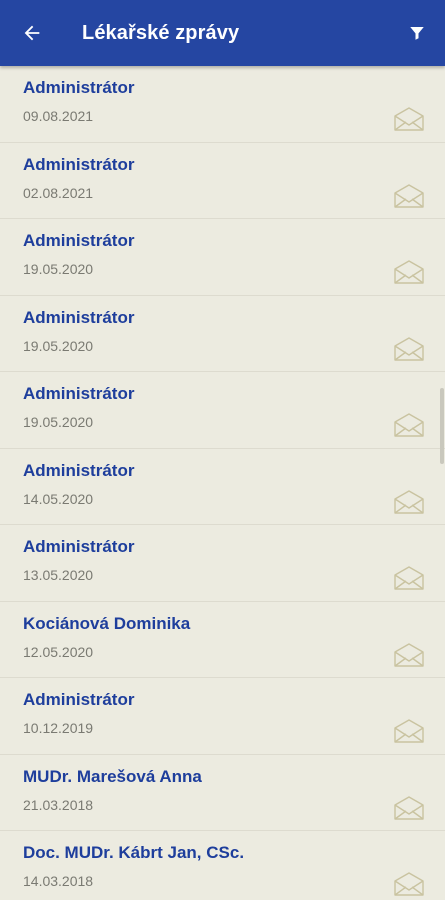 Image resolution: width=445 pixels, height=900 pixels. I want to click on message-date: 02.08.2021, so click(58, 192).